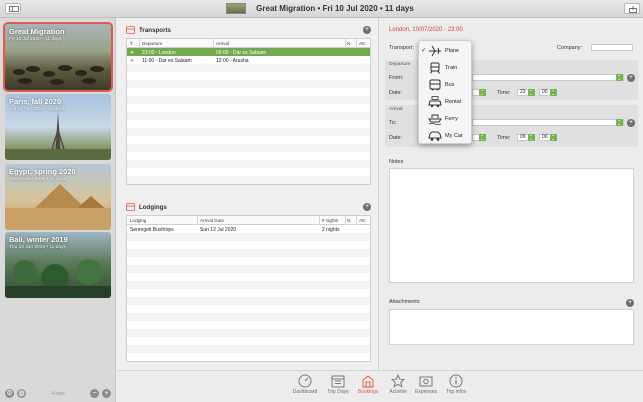 The image size is (643, 402). What do you see at coordinates (426, 388) in the screenshot?
I see `tab-expenses: Expenses` at bounding box center [426, 388].